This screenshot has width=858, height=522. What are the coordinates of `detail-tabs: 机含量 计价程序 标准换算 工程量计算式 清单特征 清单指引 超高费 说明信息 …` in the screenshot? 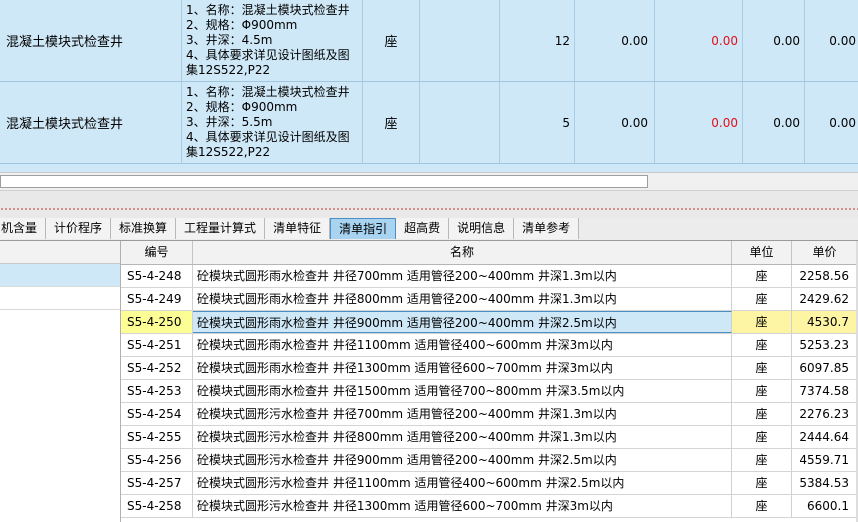 It's located at (429, 229).